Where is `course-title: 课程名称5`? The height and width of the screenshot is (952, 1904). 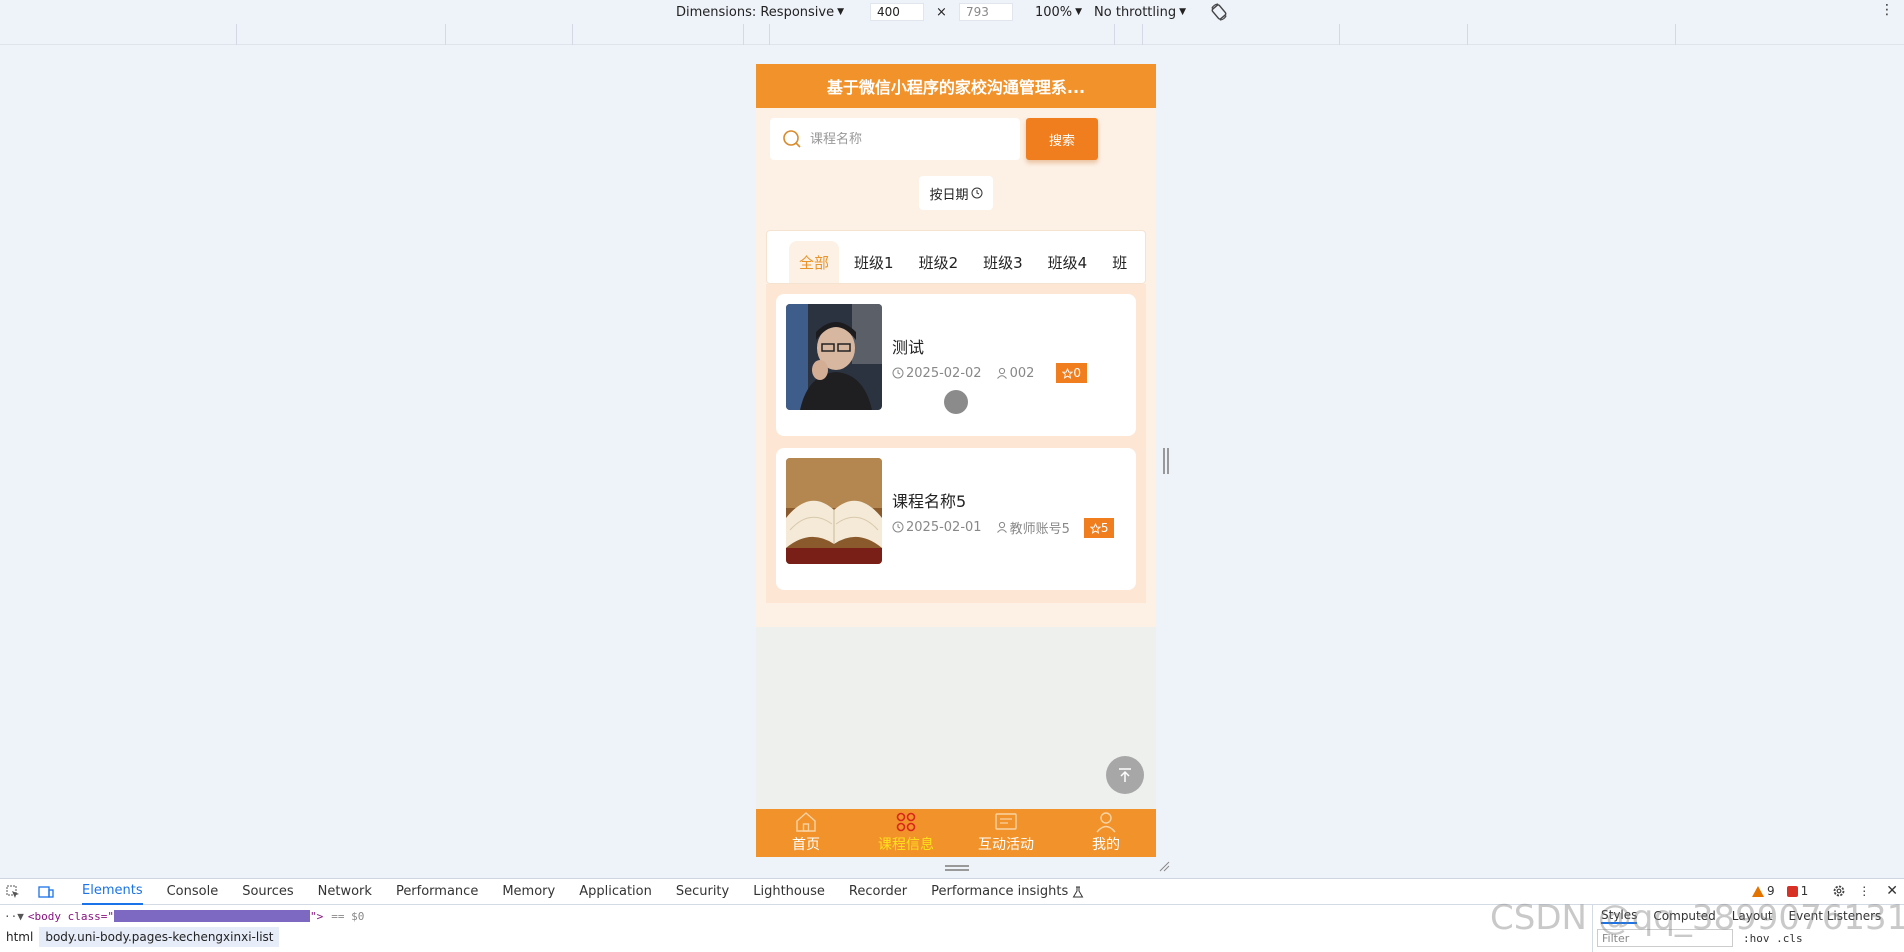
course-title: 课程名称5 is located at coordinates (929, 501).